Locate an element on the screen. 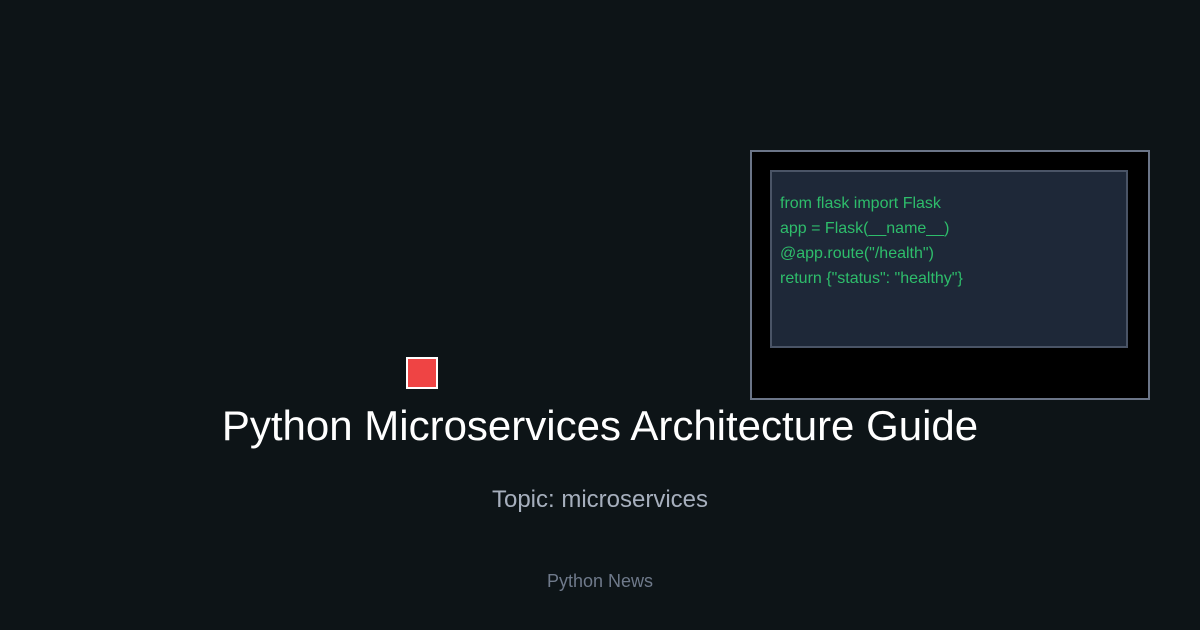  code-line-3: @app.route("/health") is located at coordinates (857, 253).